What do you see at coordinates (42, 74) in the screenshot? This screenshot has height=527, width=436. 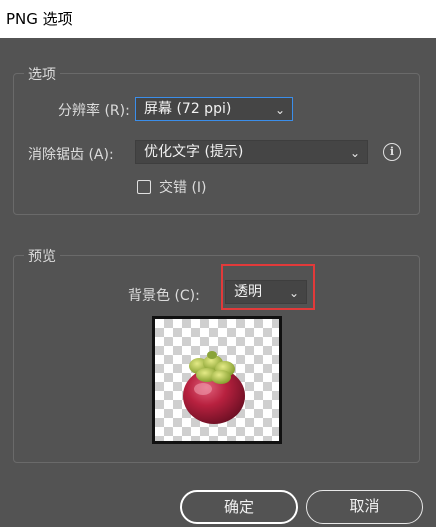 I see `options-group-title: 选项` at bounding box center [42, 74].